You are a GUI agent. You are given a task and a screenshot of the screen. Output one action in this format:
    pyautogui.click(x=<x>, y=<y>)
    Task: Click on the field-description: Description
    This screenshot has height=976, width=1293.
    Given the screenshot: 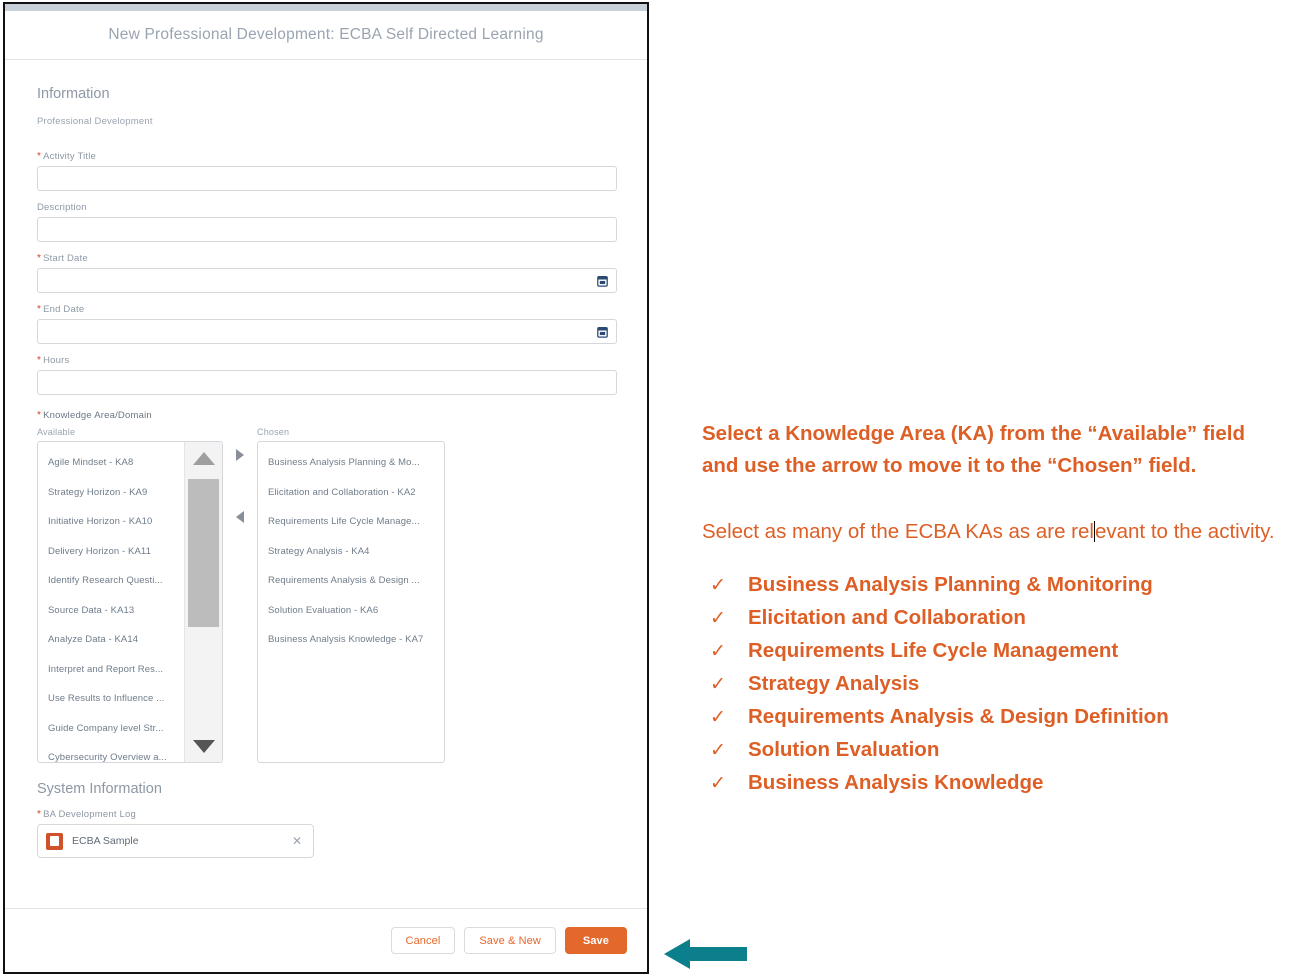 What is the action you would take?
    pyautogui.click(x=327, y=222)
    